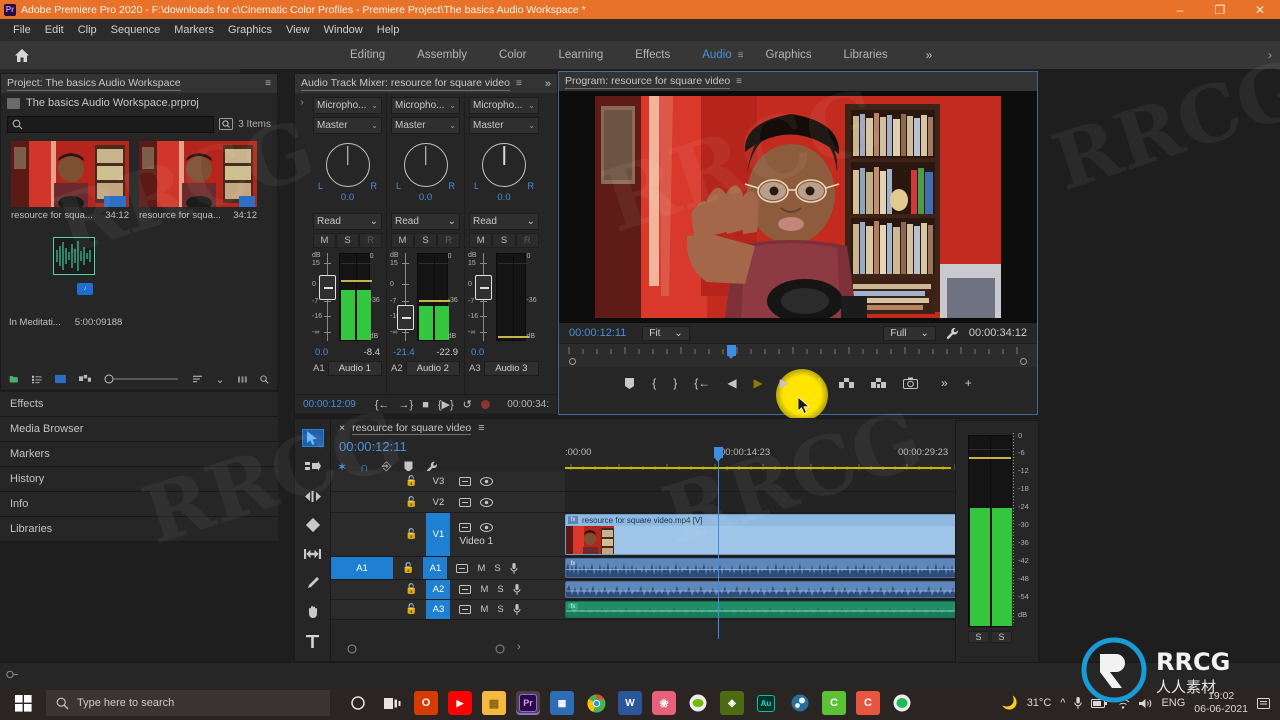  What do you see at coordinates (597, 333) in the screenshot?
I see `program-current-timecode: 00:00:12:11` at bounding box center [597, 333].